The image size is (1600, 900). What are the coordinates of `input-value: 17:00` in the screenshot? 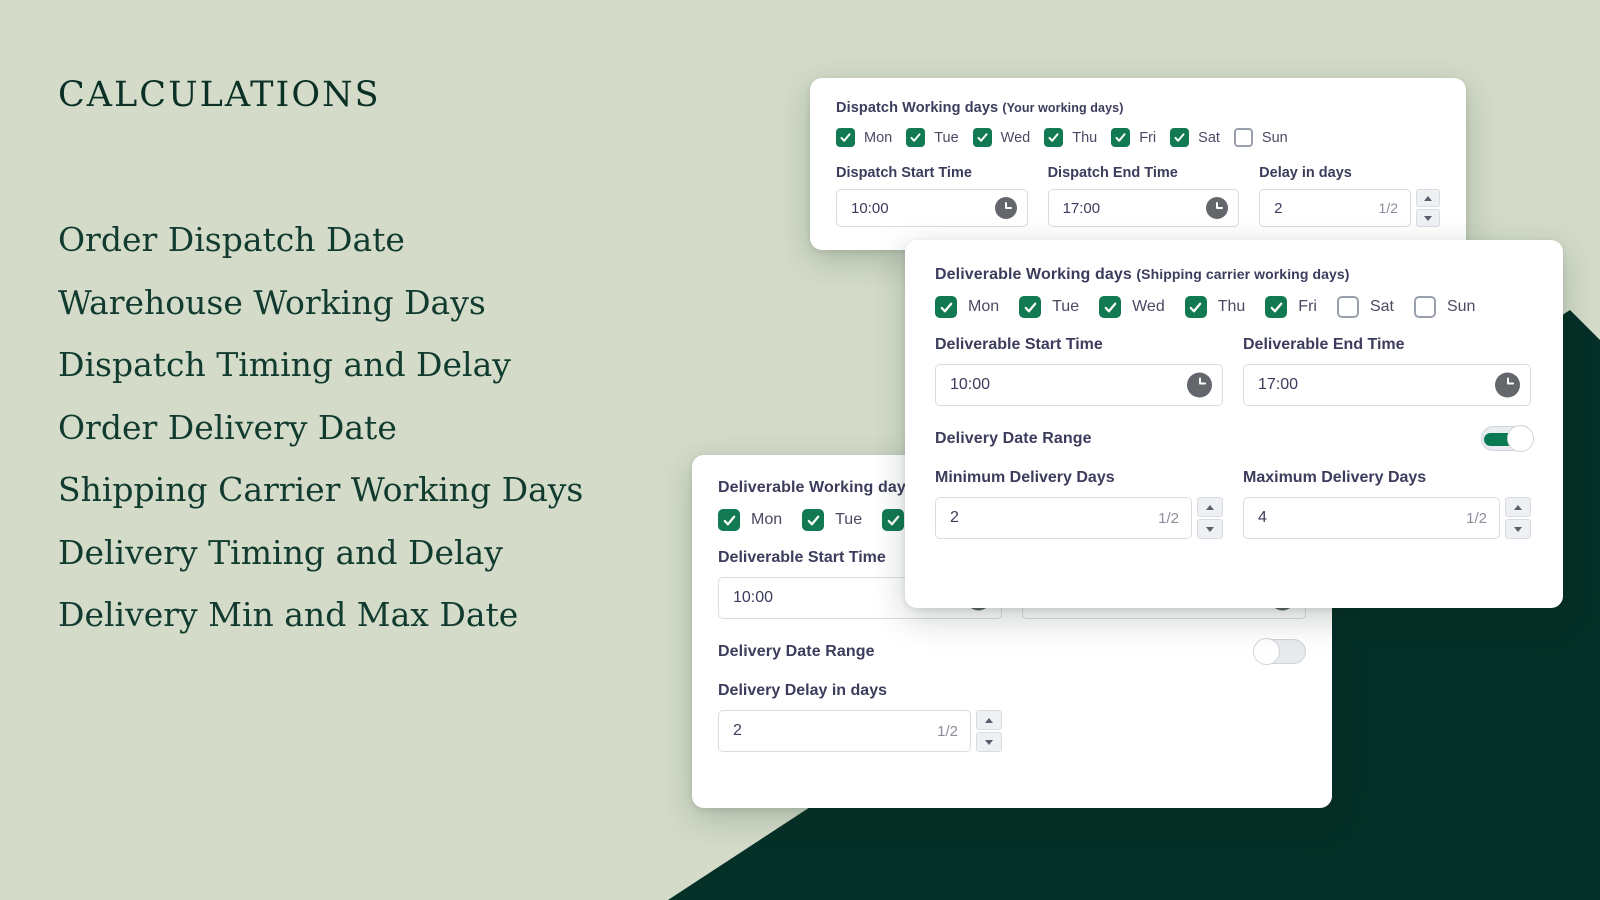 It's located at (1081, 208).